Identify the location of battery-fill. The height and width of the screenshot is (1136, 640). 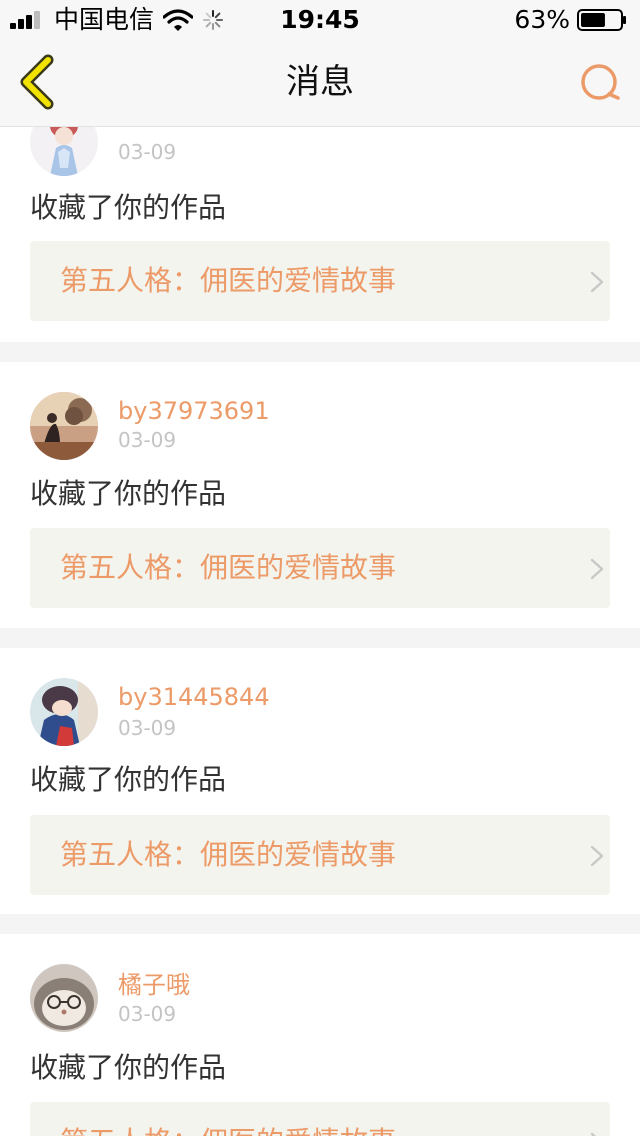
(593, 20).